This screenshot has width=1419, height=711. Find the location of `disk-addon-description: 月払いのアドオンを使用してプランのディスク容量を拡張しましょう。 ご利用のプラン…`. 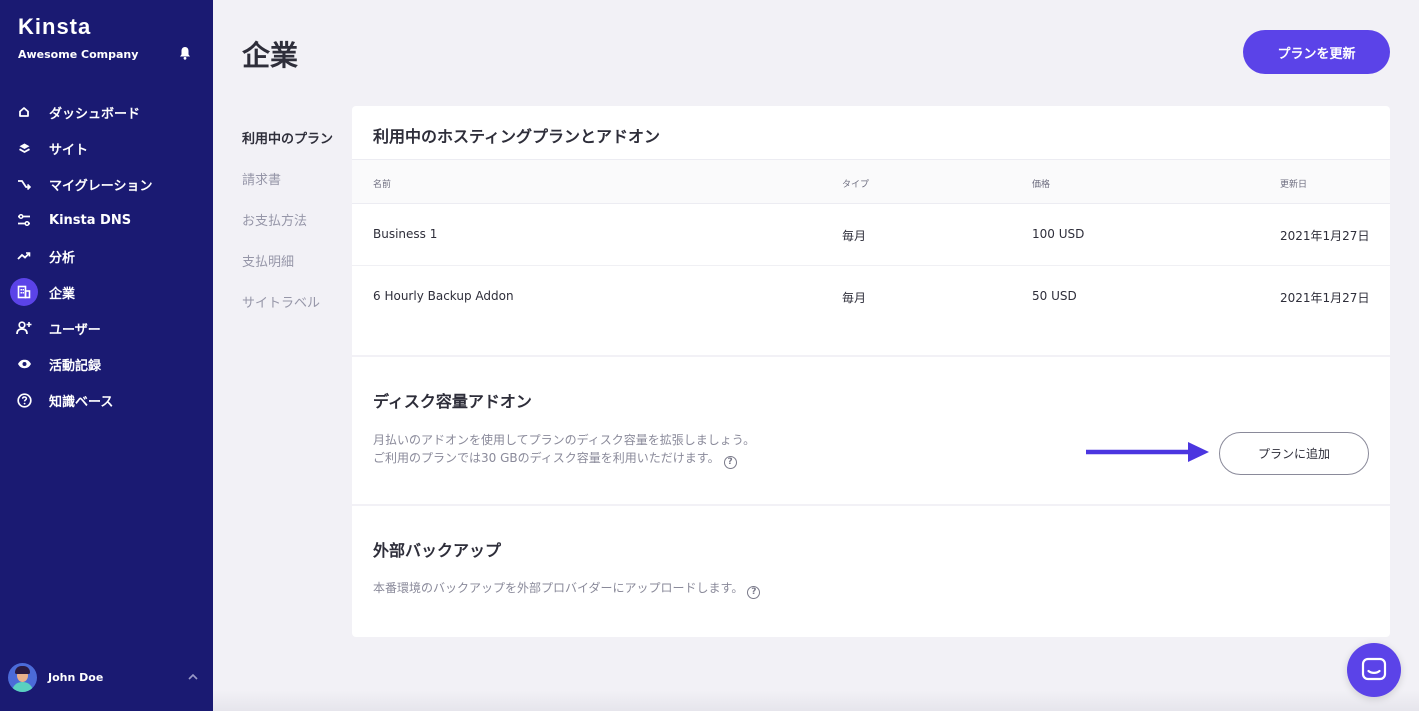

disk-addon-description: 月払いのアドオンを使用してプランのディスク容量を拡張しましょう。 ご利用のプラン… is located at coordinates (564, 450).